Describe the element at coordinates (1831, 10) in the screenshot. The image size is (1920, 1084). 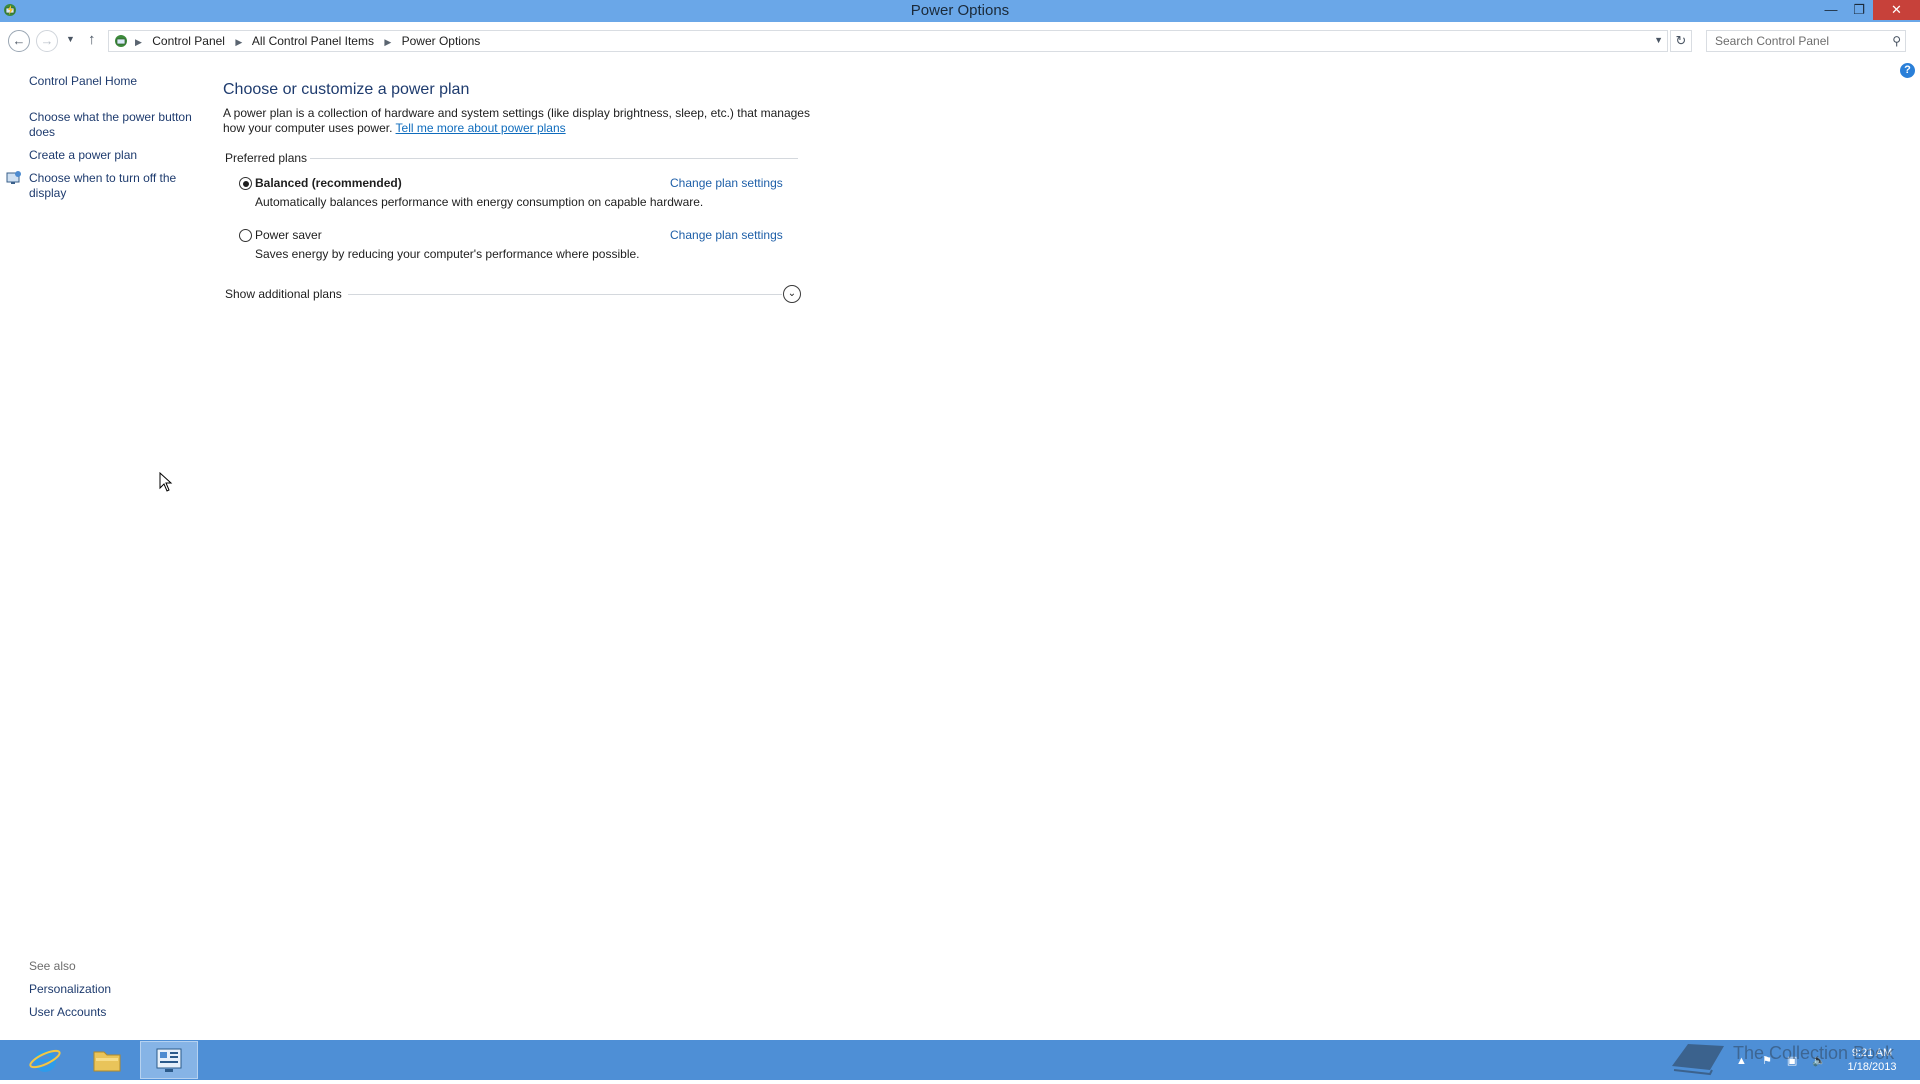
I see `minimize-button: —` at that location.